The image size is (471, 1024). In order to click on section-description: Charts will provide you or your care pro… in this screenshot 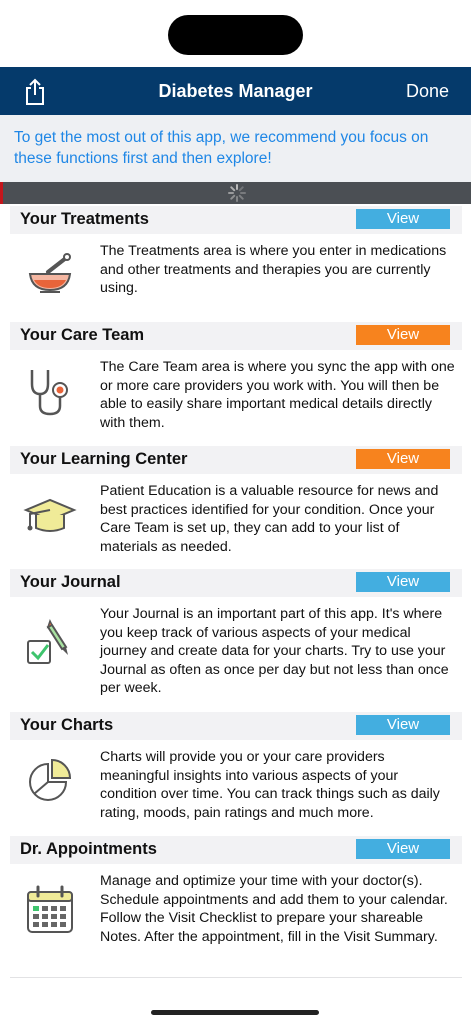, I will do `click(270, 785)`.